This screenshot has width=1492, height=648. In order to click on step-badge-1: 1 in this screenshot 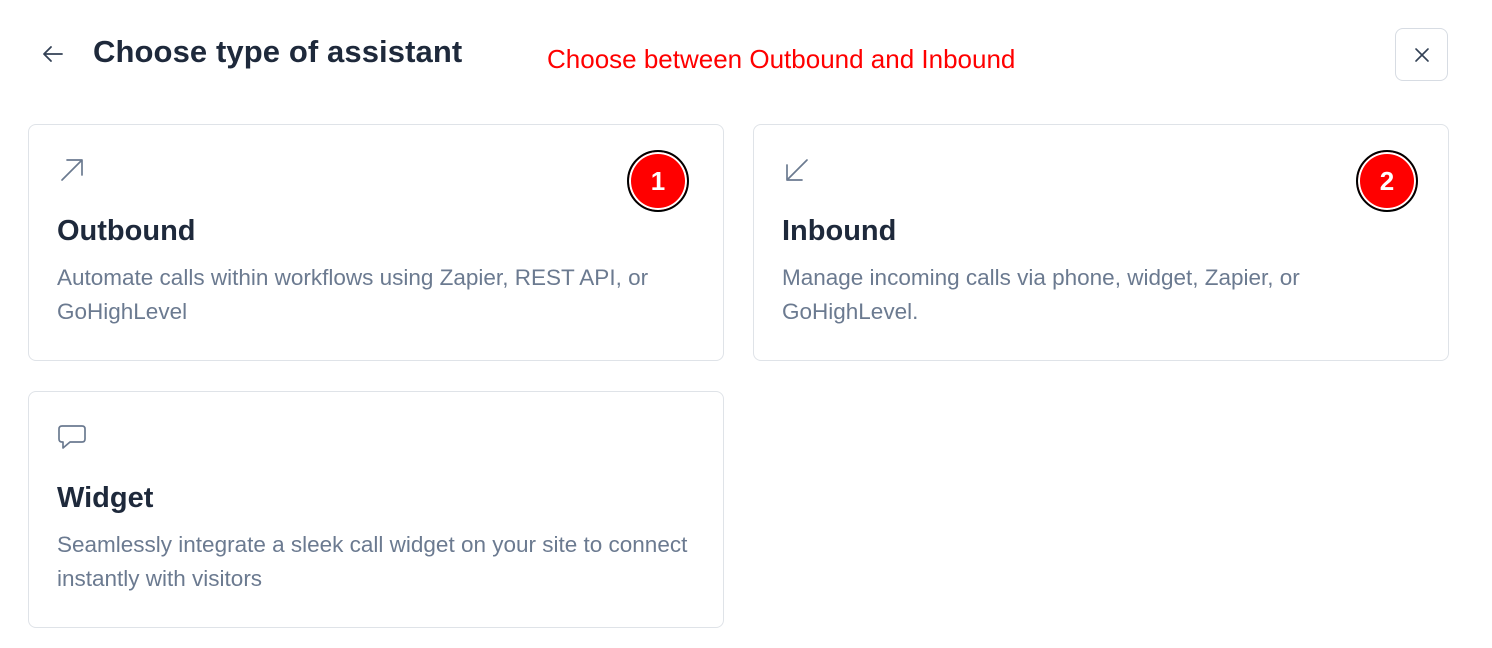, I will do `click(658, 181)`.